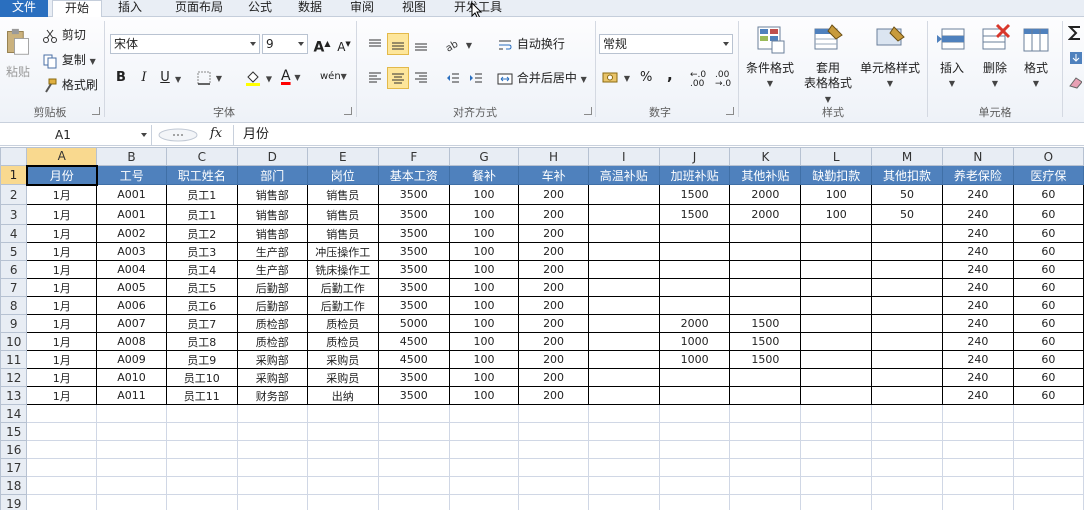 The image size is (1084, 510). What do you see at coordinates (165, 78) in the screenshot?
I see `underline-button: U` at bounding box center [165, 78].